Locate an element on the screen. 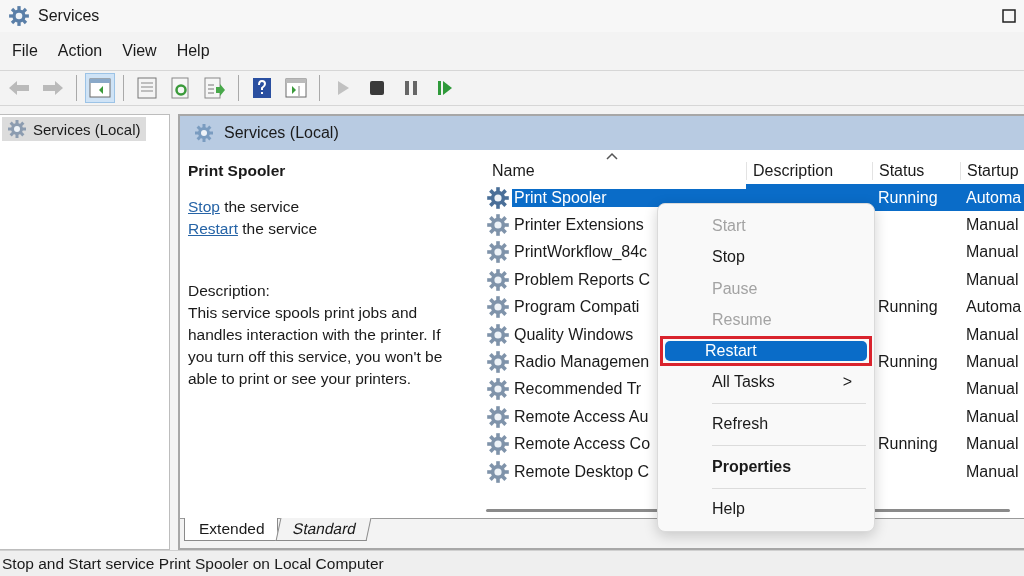 The height and width of the screenshot is (576, 1024). view-tab: Standard is located at coordinates (323, 529).